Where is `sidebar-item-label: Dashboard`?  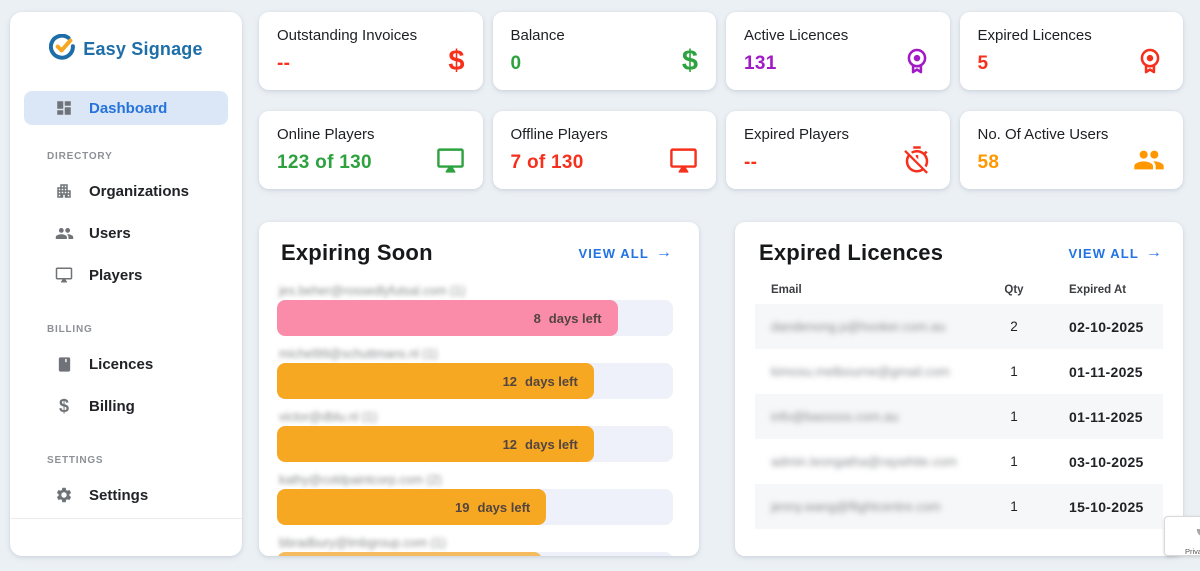 sidebar-item-label: Dashboard is located at coordinates (128, 108).